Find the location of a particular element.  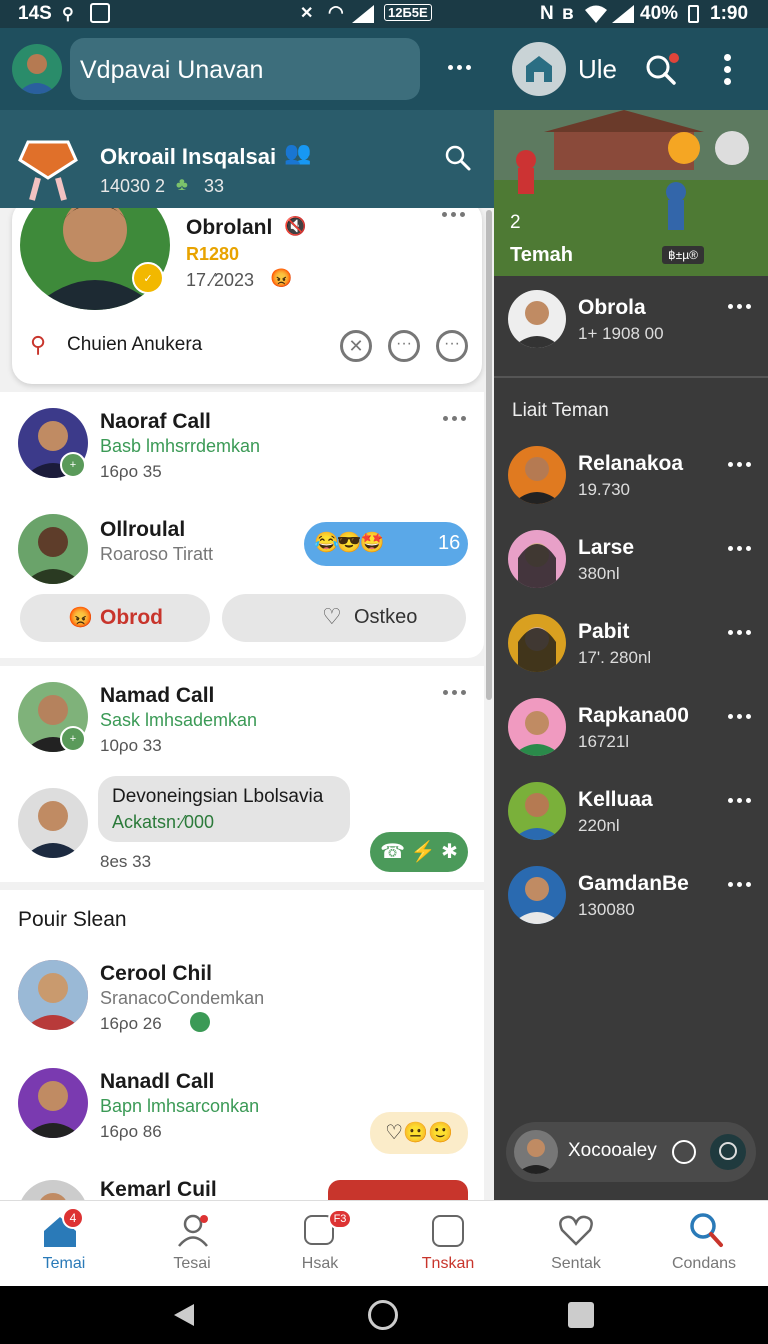

search-icon is located at coordinates (662, 70).